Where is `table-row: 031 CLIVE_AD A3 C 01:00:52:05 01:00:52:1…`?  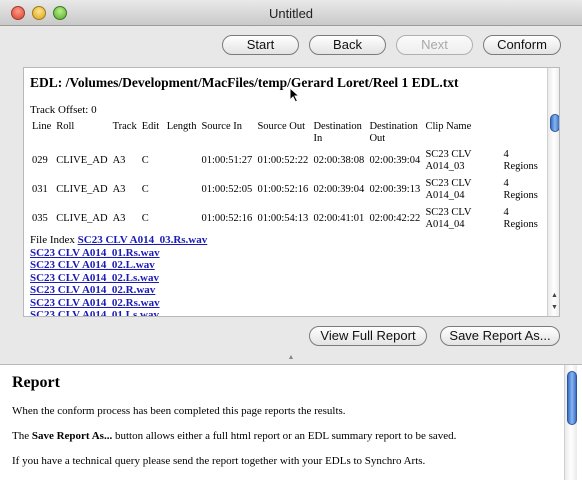
table-row: 031 CLIVE_AD A3 C 01:00:52:05 01:00:52:1… is located at coordinates (286, 190).